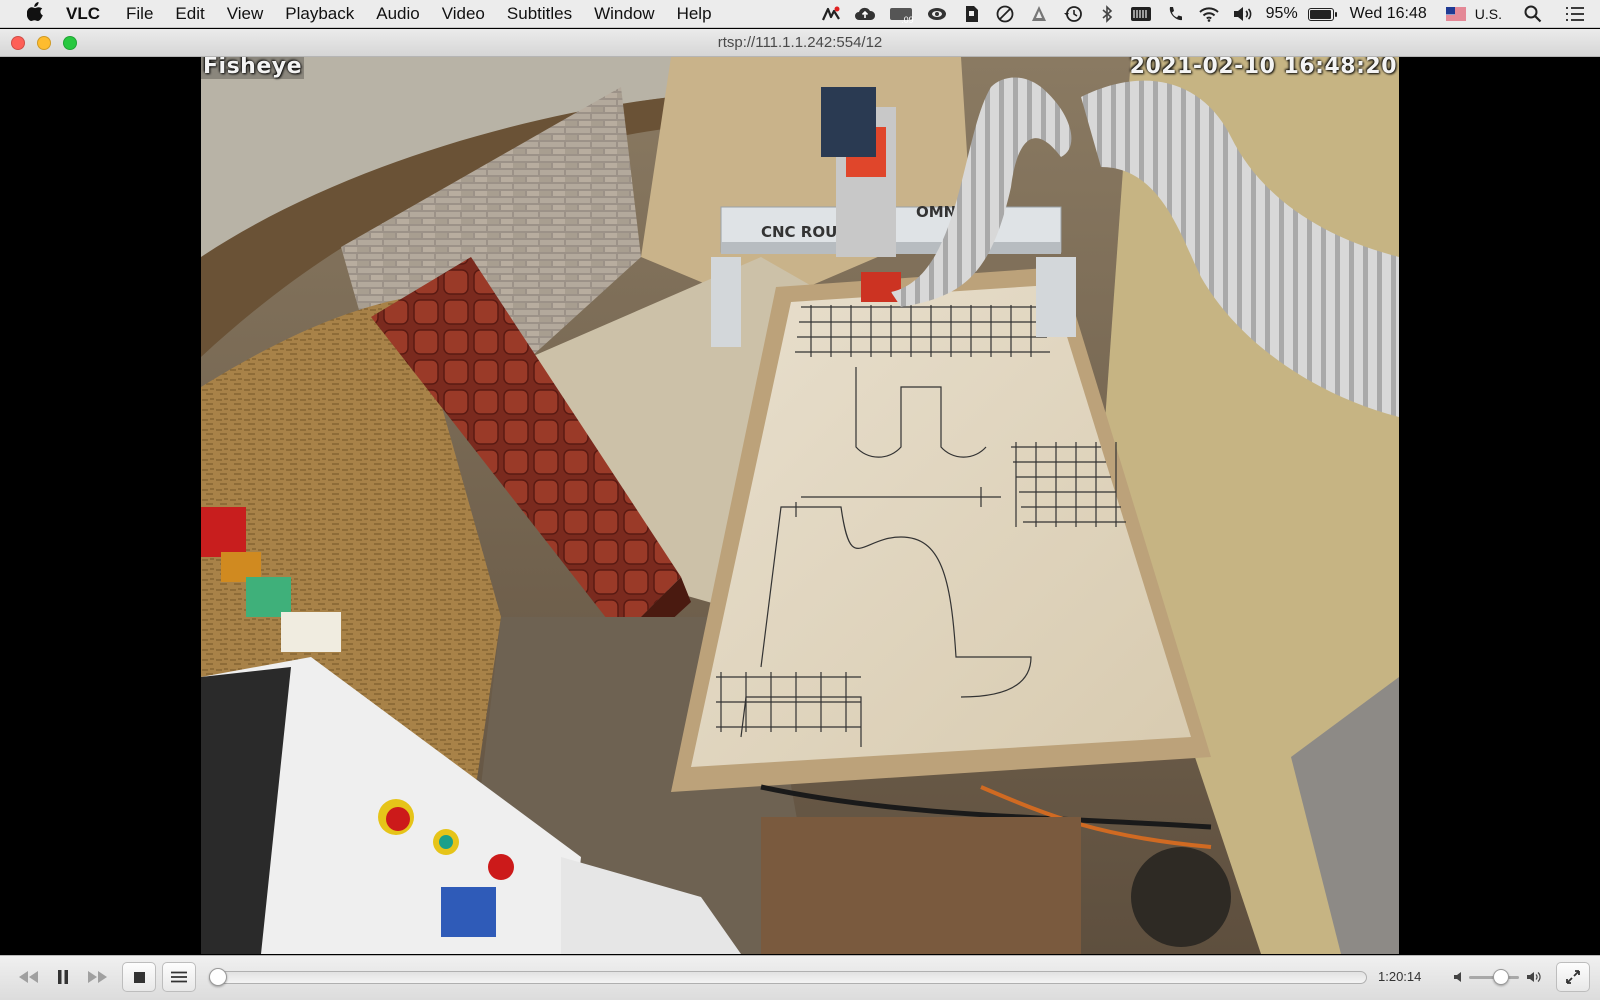  What do you see at coordinates (397, 14) in the screenshot?
I see `menu-audio: Audio` at bounding box center [397, 14].